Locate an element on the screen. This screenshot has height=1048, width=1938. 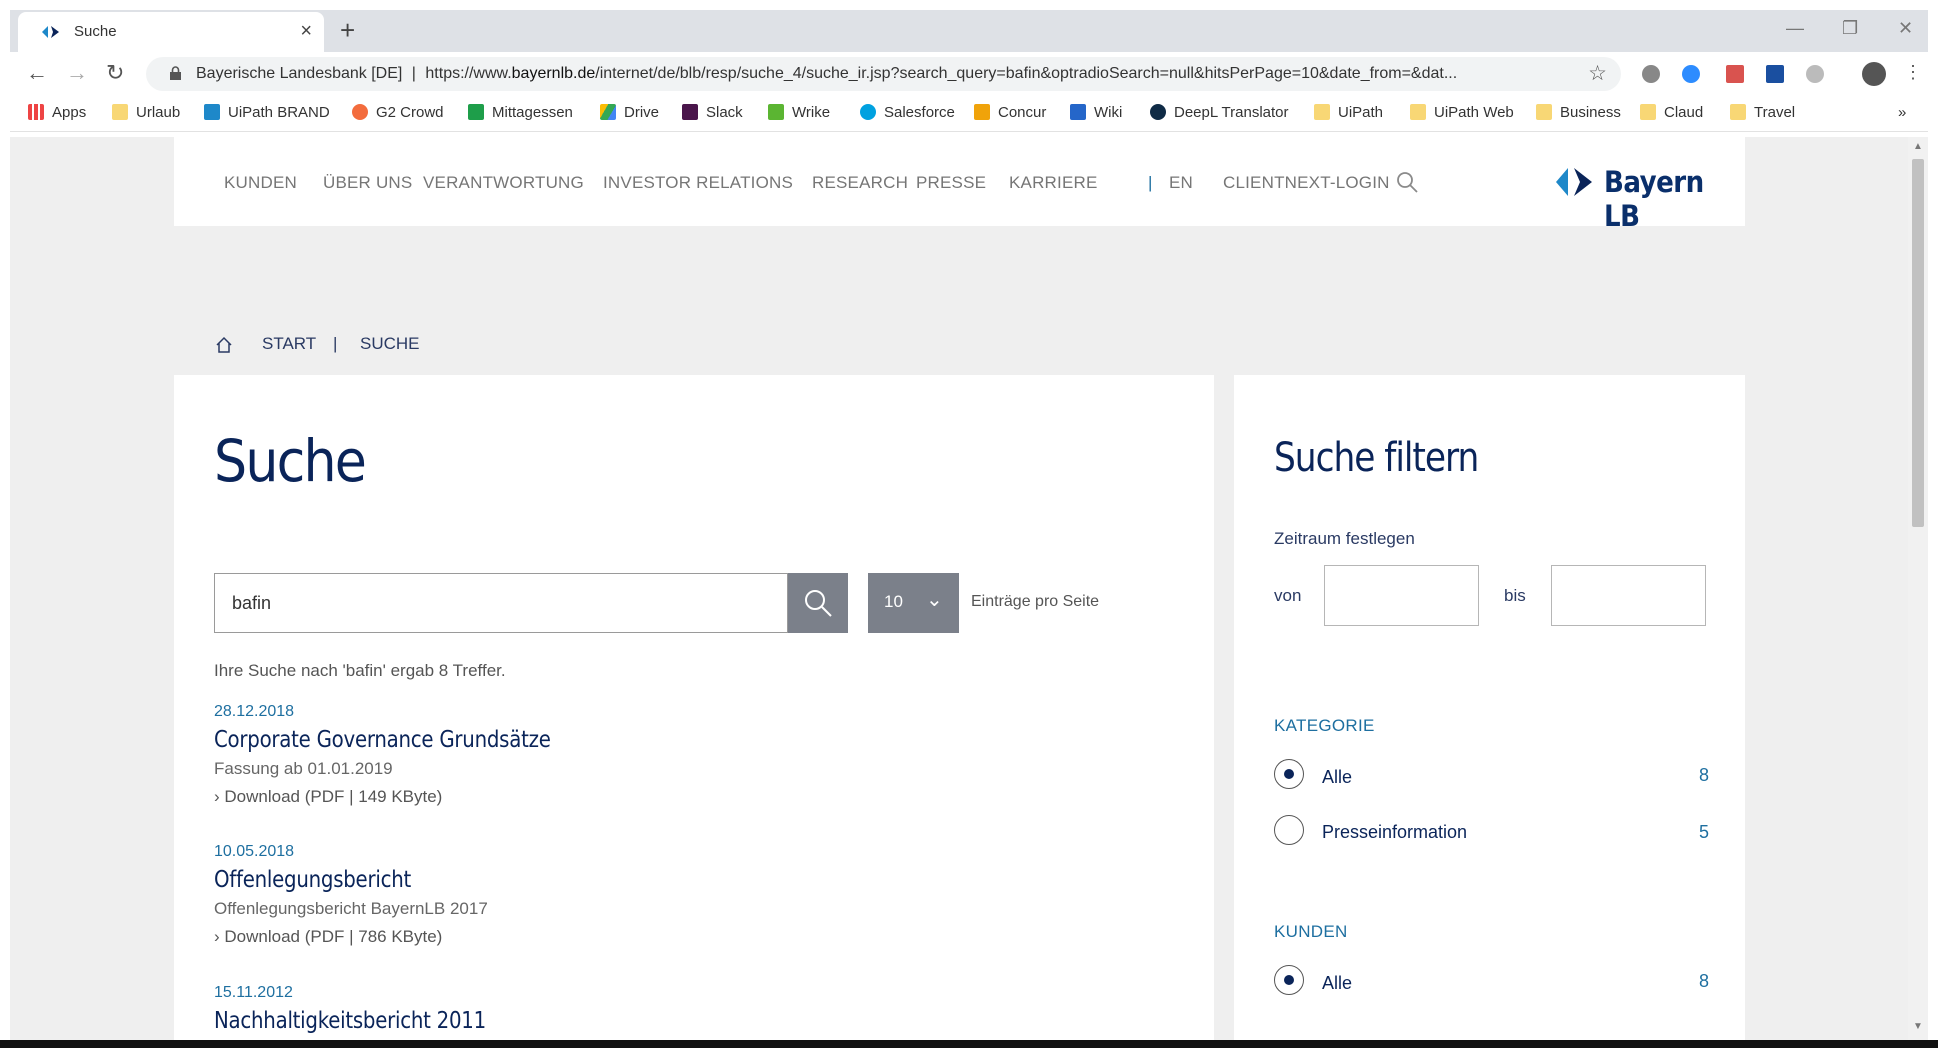
reload-icon: ↻ is located at coordinates (115, 73).